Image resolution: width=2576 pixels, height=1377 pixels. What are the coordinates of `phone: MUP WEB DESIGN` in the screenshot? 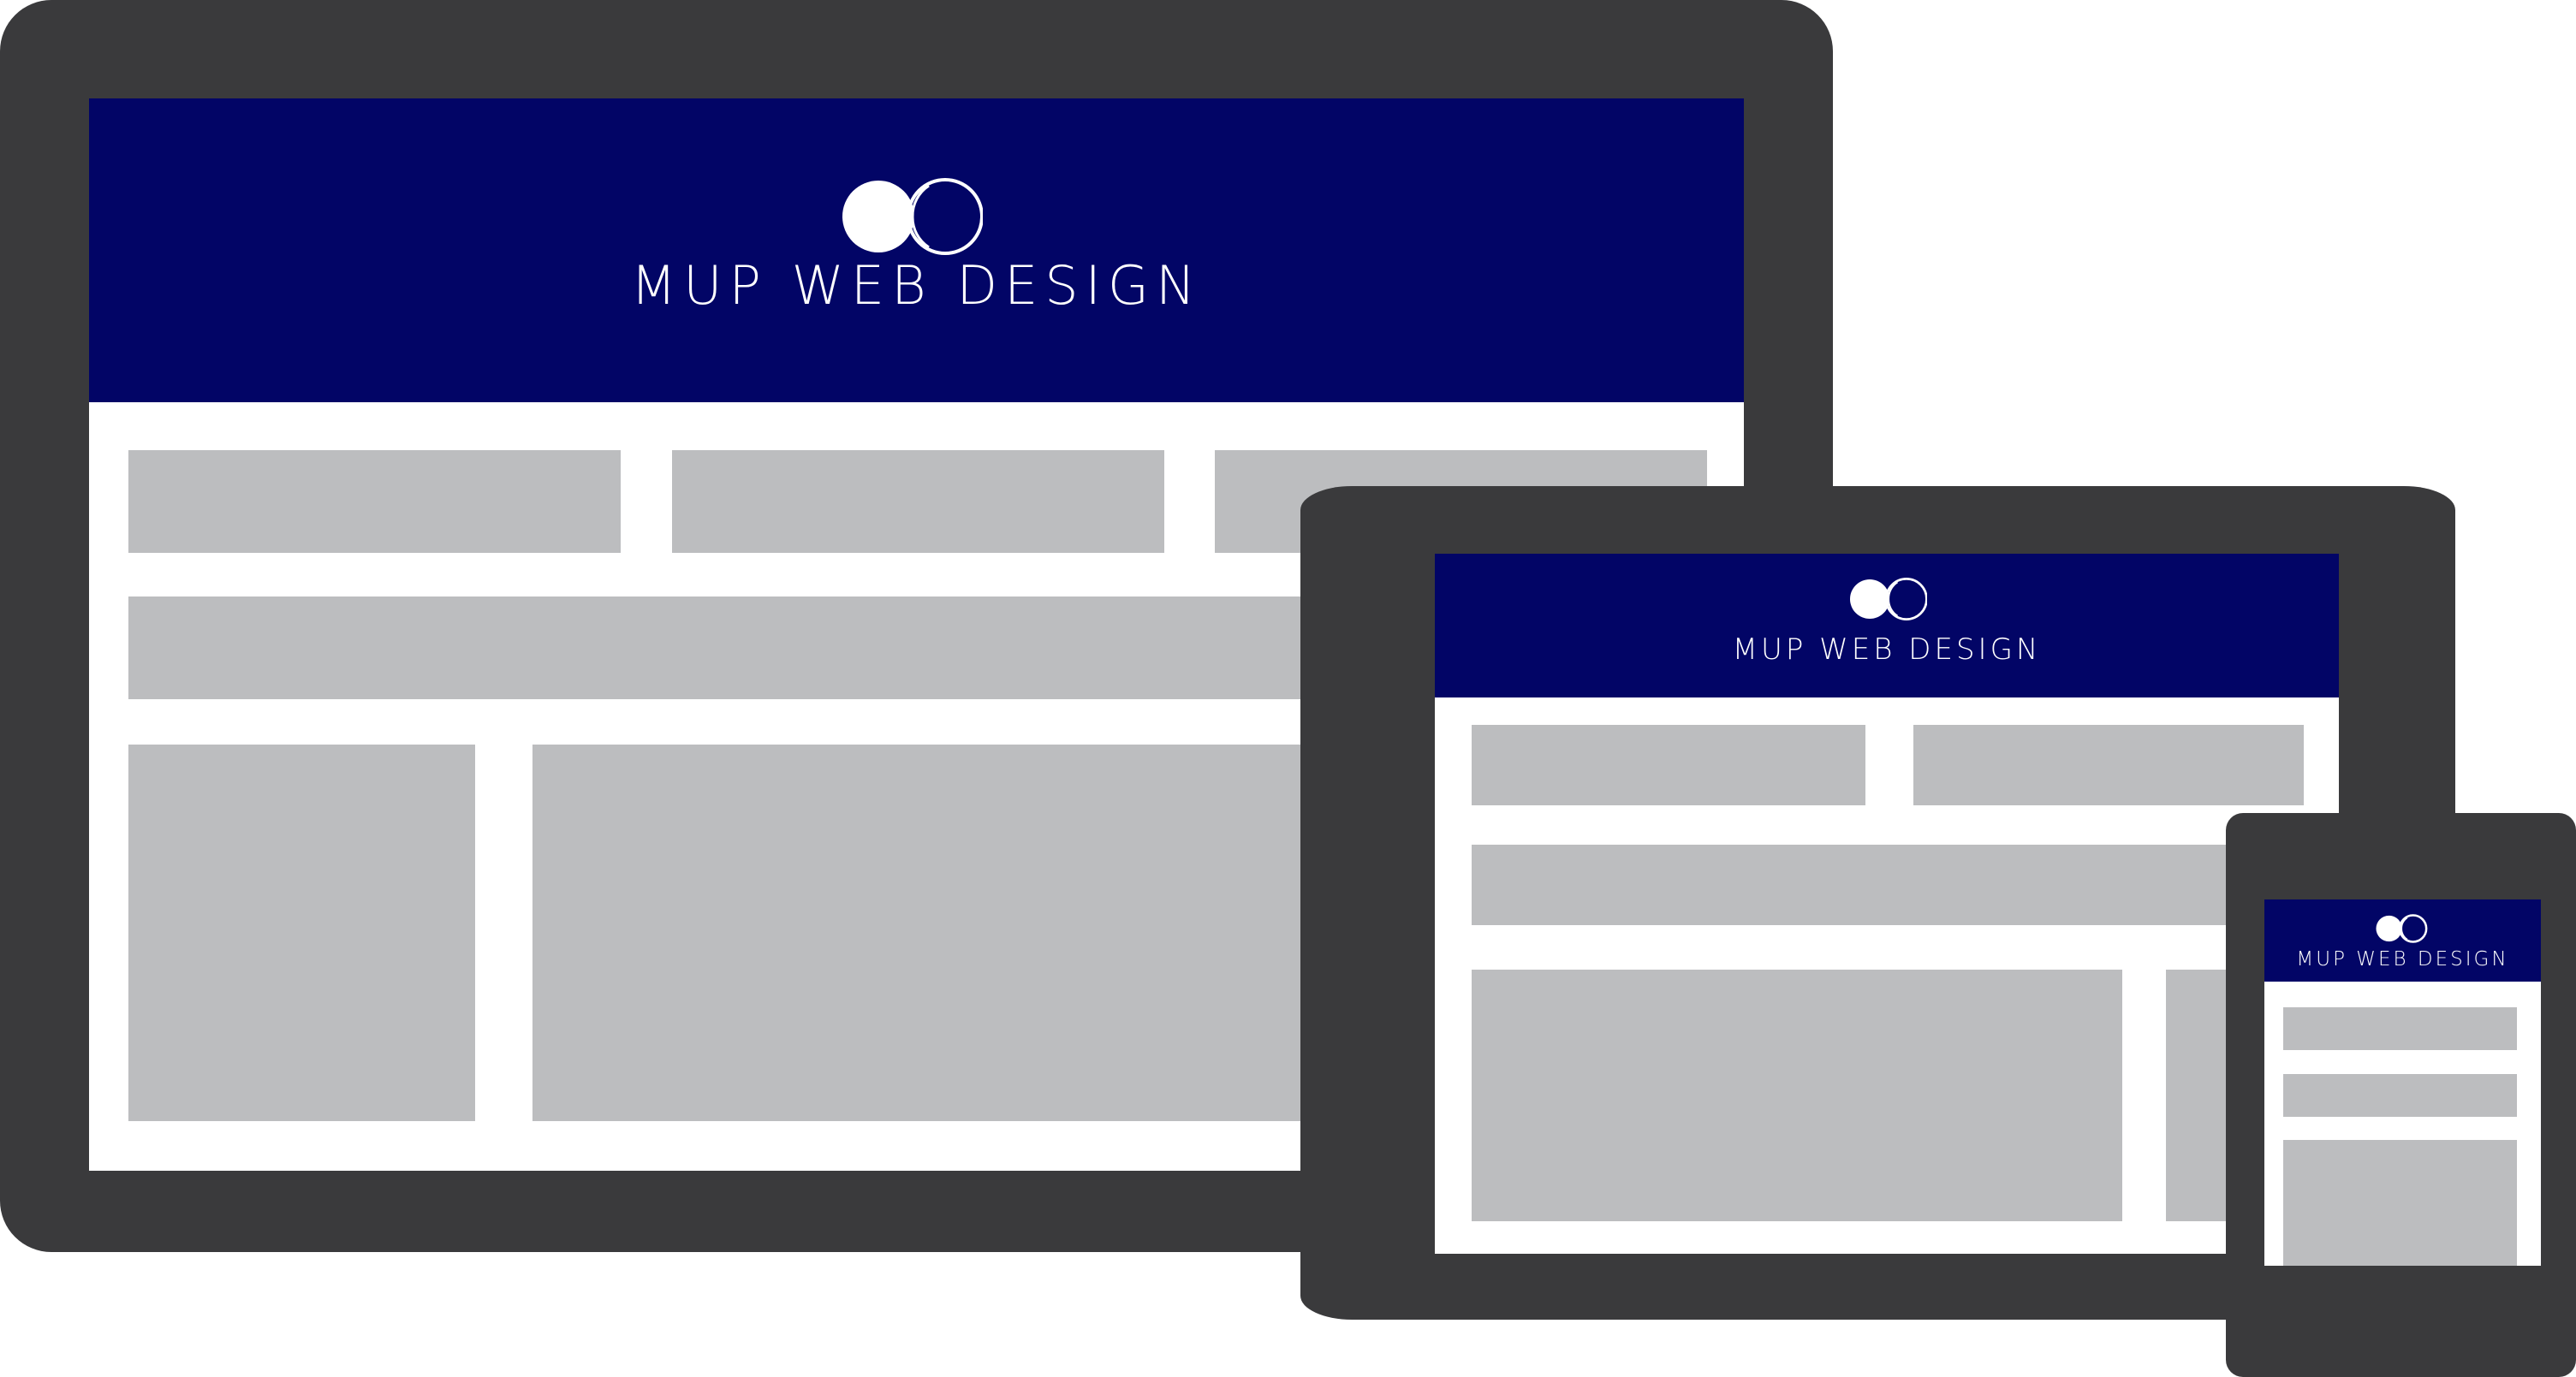 It's located at (2401, 1095).